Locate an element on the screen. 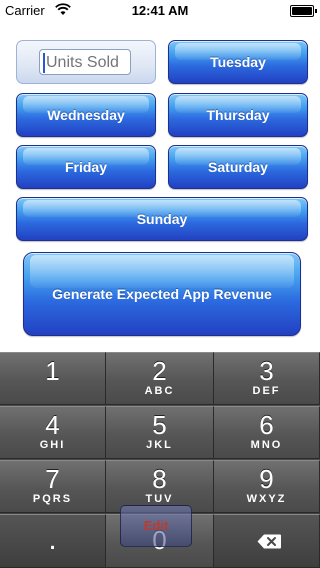 The height and width of the screenshot is (568, 320). tuesday-button: Tuesday is located at coordinates (238, 62).